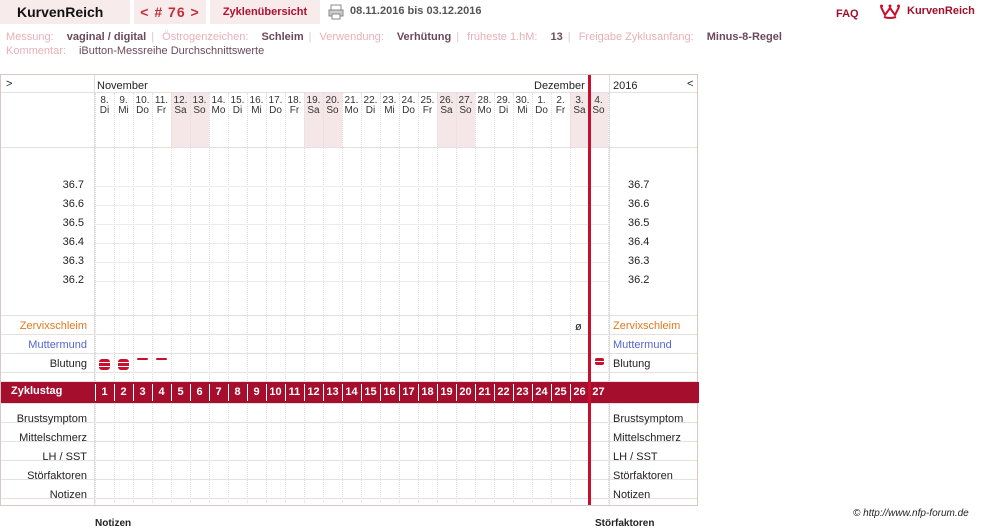  What do you see at coordinates (351, 106) in the screenshot?
I see `day-header: 21. Mo` at bounding box center [351, 106].